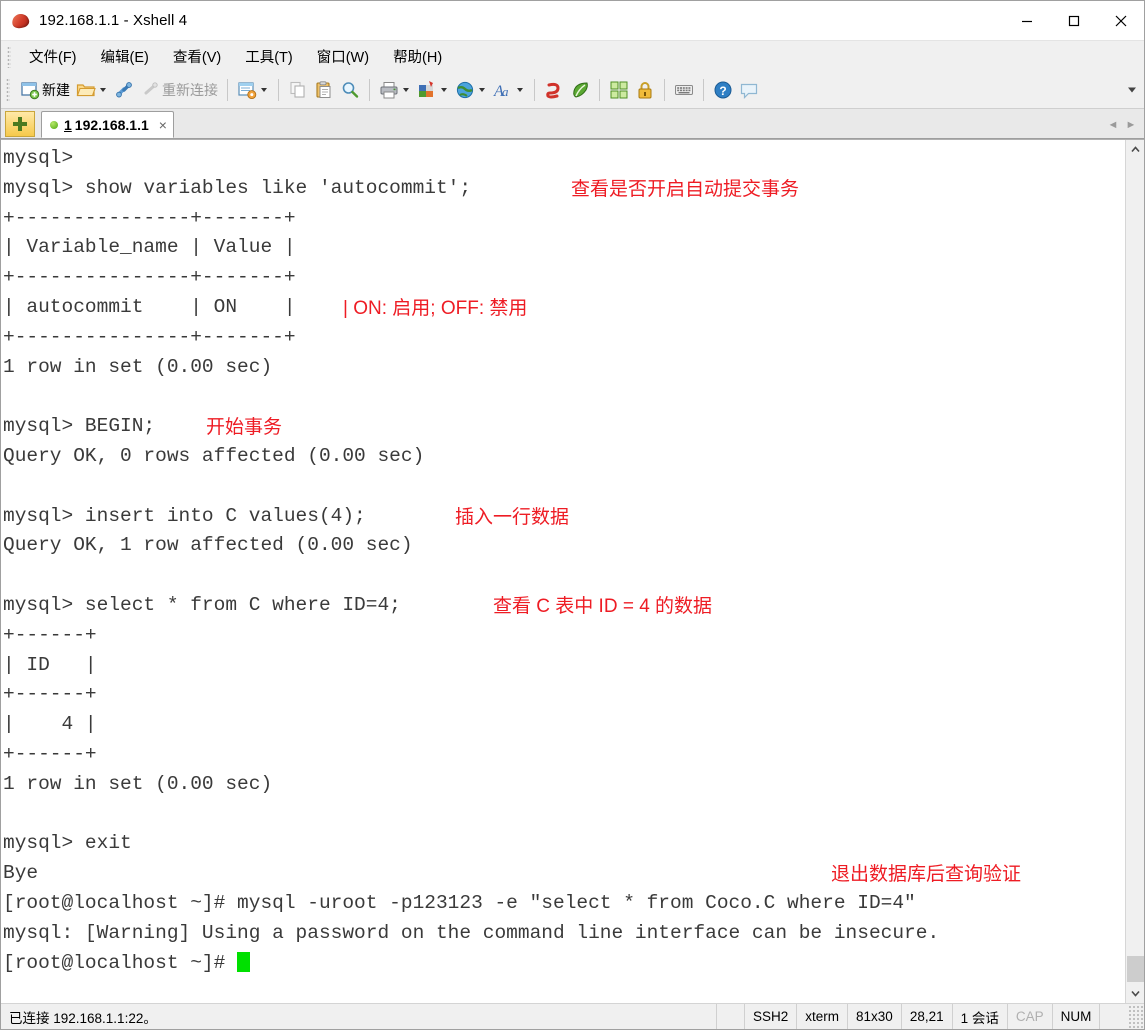 The image size is (1145, 1030). What do you see at coordinates (125, 57) in the screenshot?
I see `menu-edit: 编辑(E)` at bounding box center [125, 57].